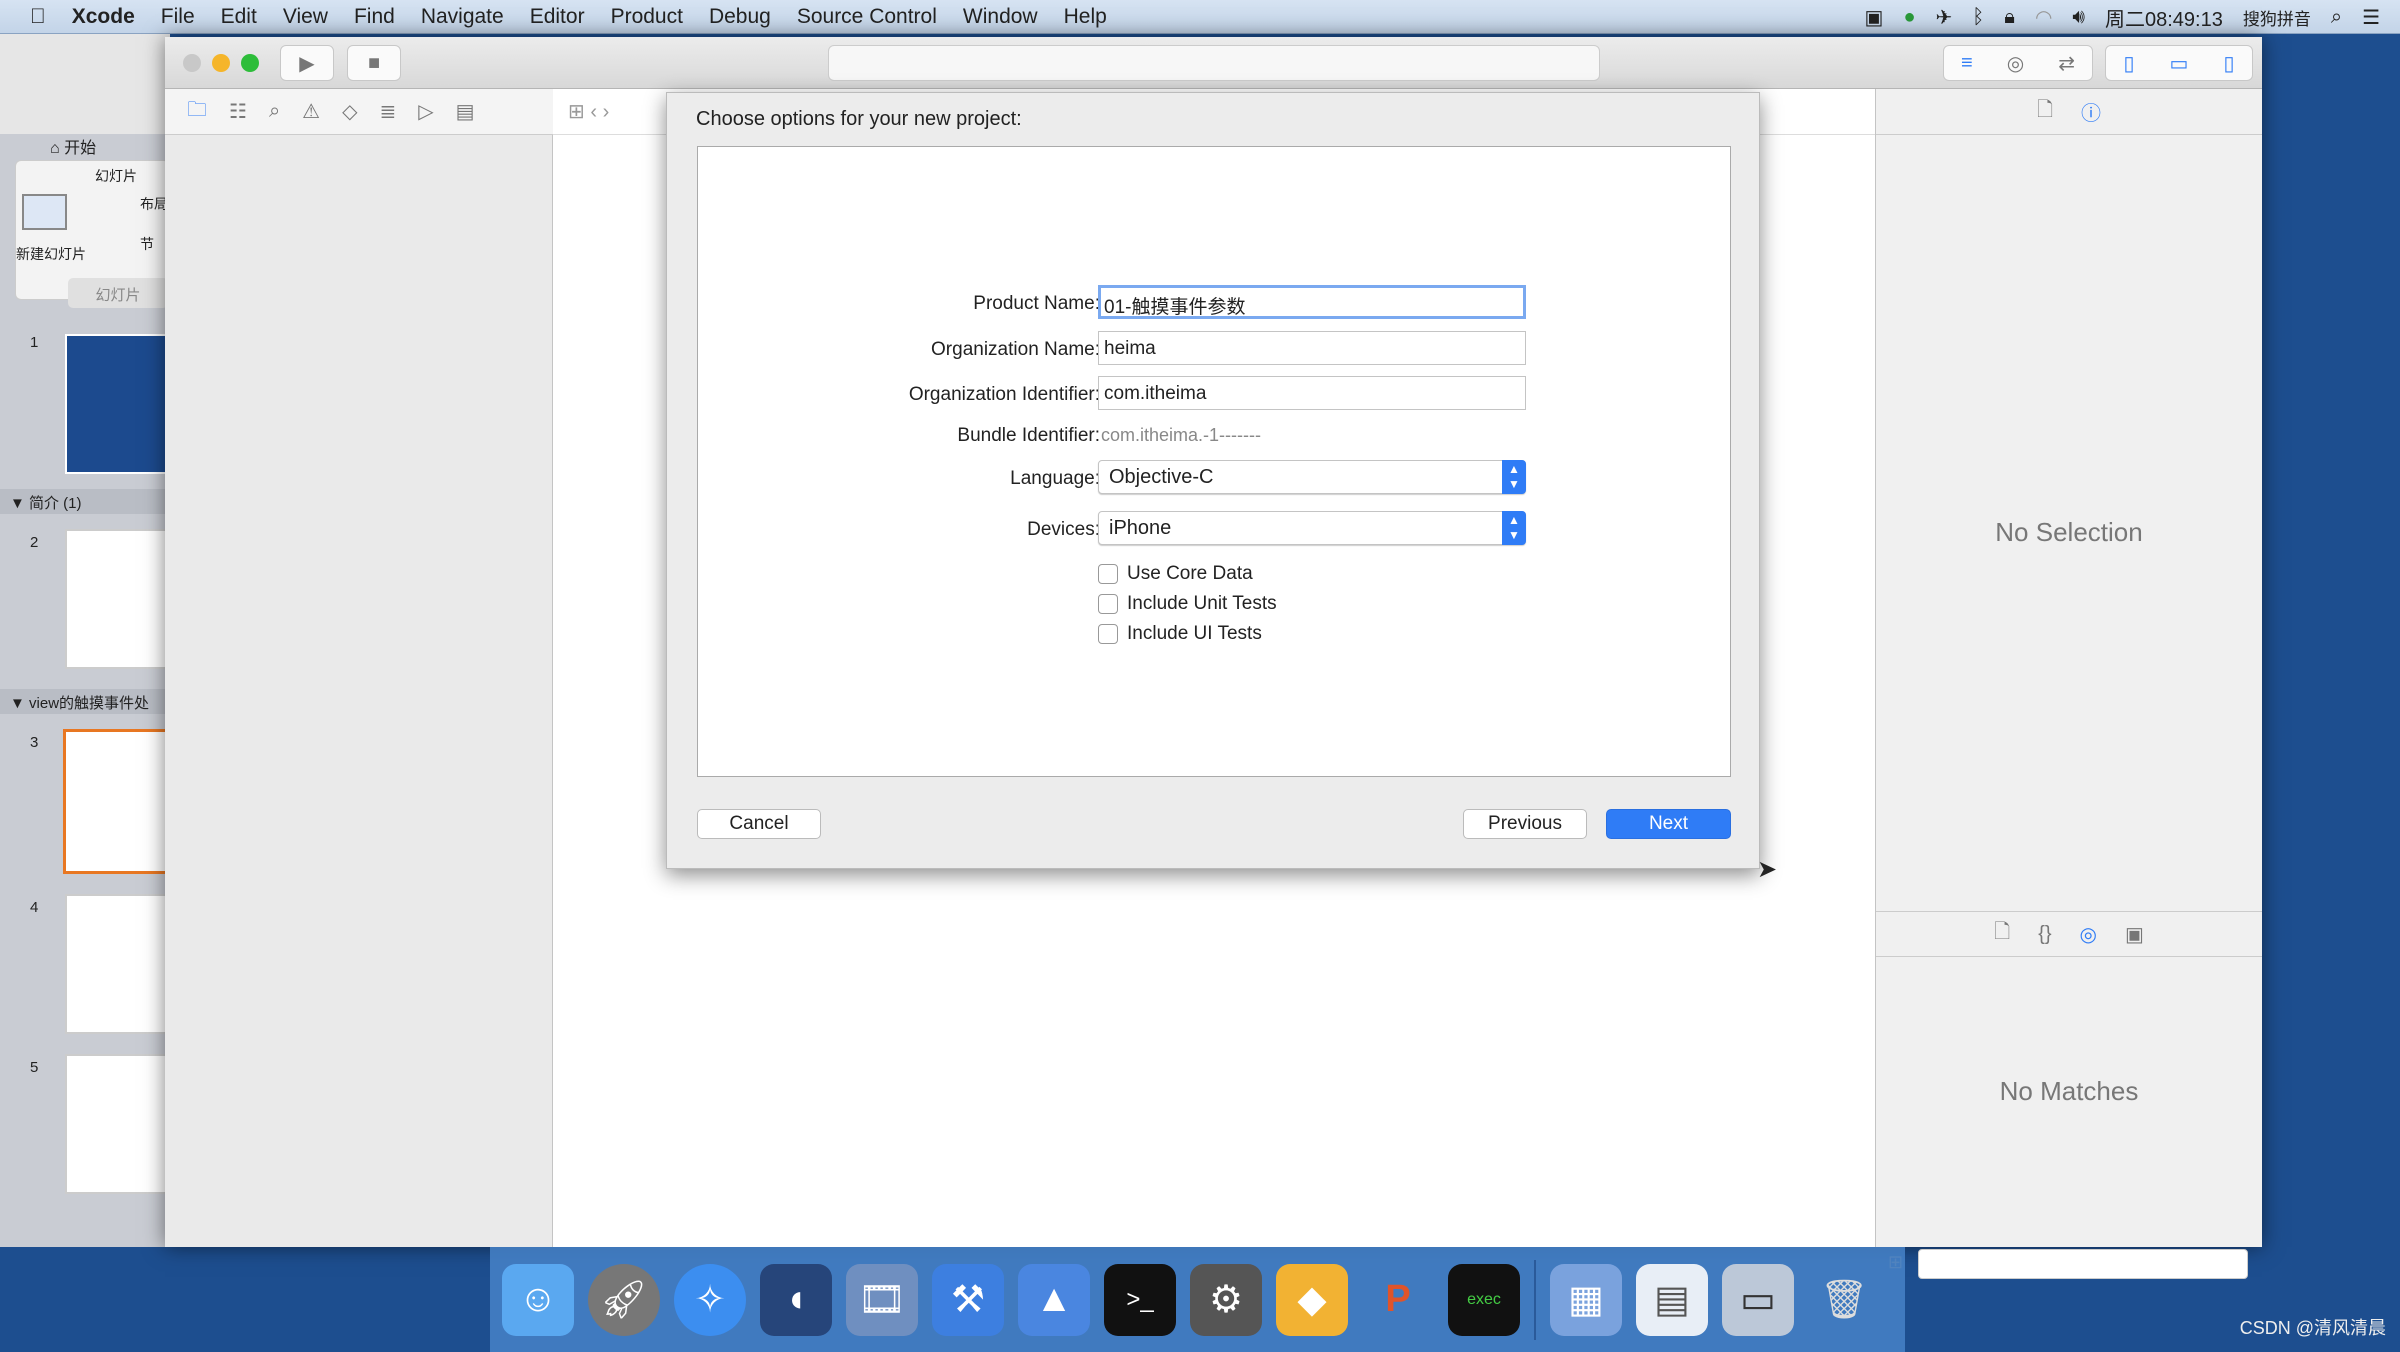 This screenshot has width=2400, height=1352. What do you see at coordinates (647, 17) in the screenshot?
I see `menu-product: Product` at bounding box center [647, 17].